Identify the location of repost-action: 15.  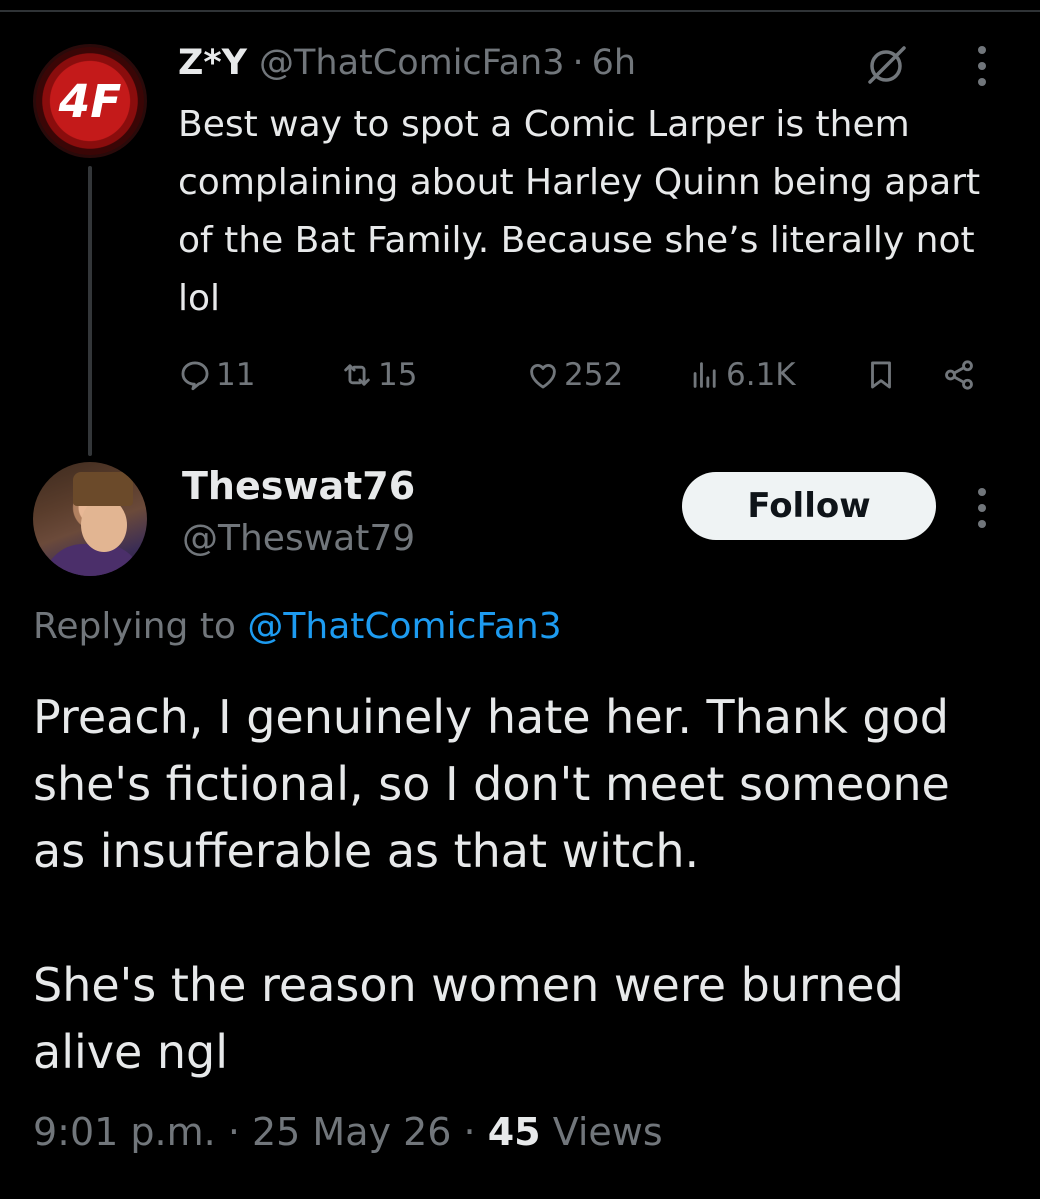
(378, 375).